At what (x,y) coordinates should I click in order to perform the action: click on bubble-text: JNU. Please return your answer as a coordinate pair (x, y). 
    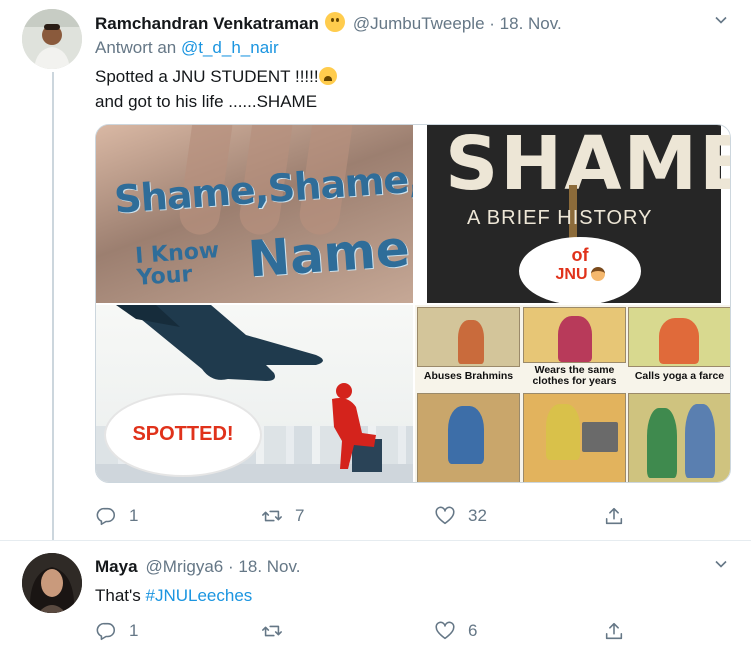
    Looking at the image, I should click on (580, 275).